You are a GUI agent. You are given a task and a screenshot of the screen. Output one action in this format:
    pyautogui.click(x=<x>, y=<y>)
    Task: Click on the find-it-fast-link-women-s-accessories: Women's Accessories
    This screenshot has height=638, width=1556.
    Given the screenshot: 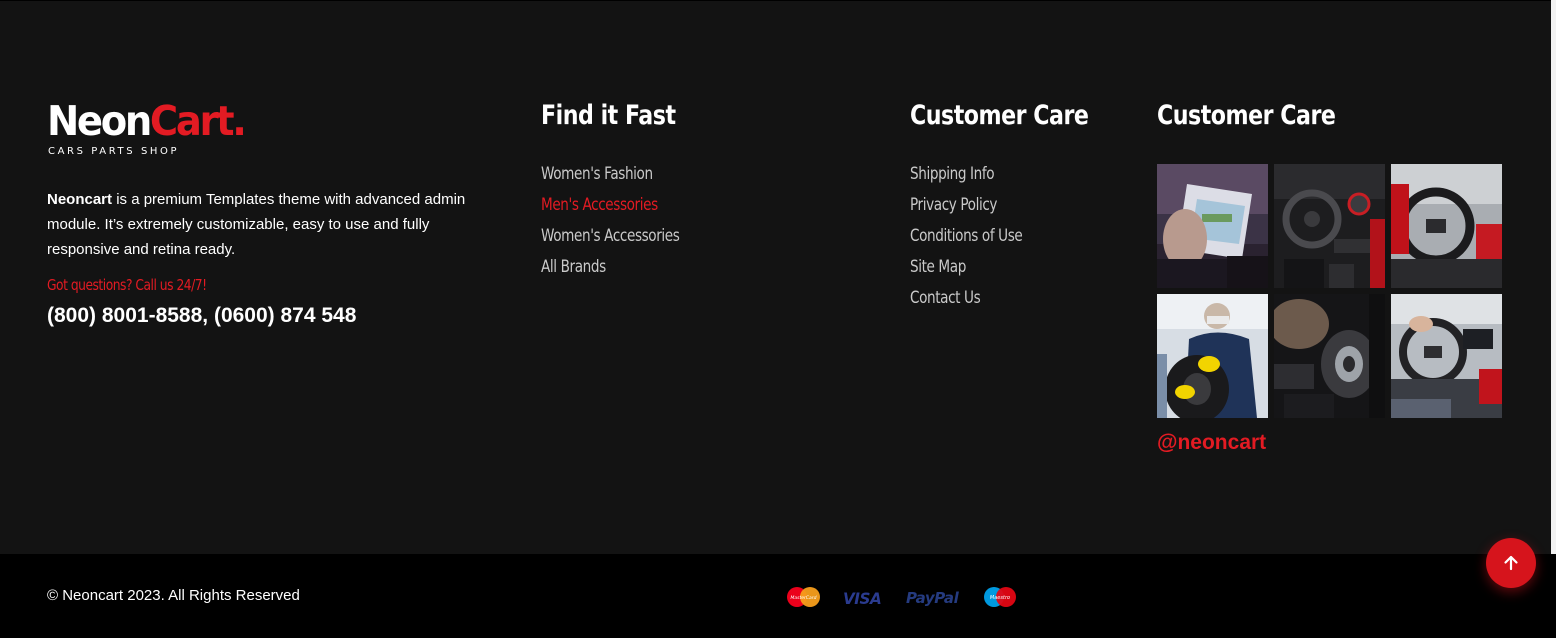 What is the action you would take?
    pyautogui.click(x=610, y=240)
    